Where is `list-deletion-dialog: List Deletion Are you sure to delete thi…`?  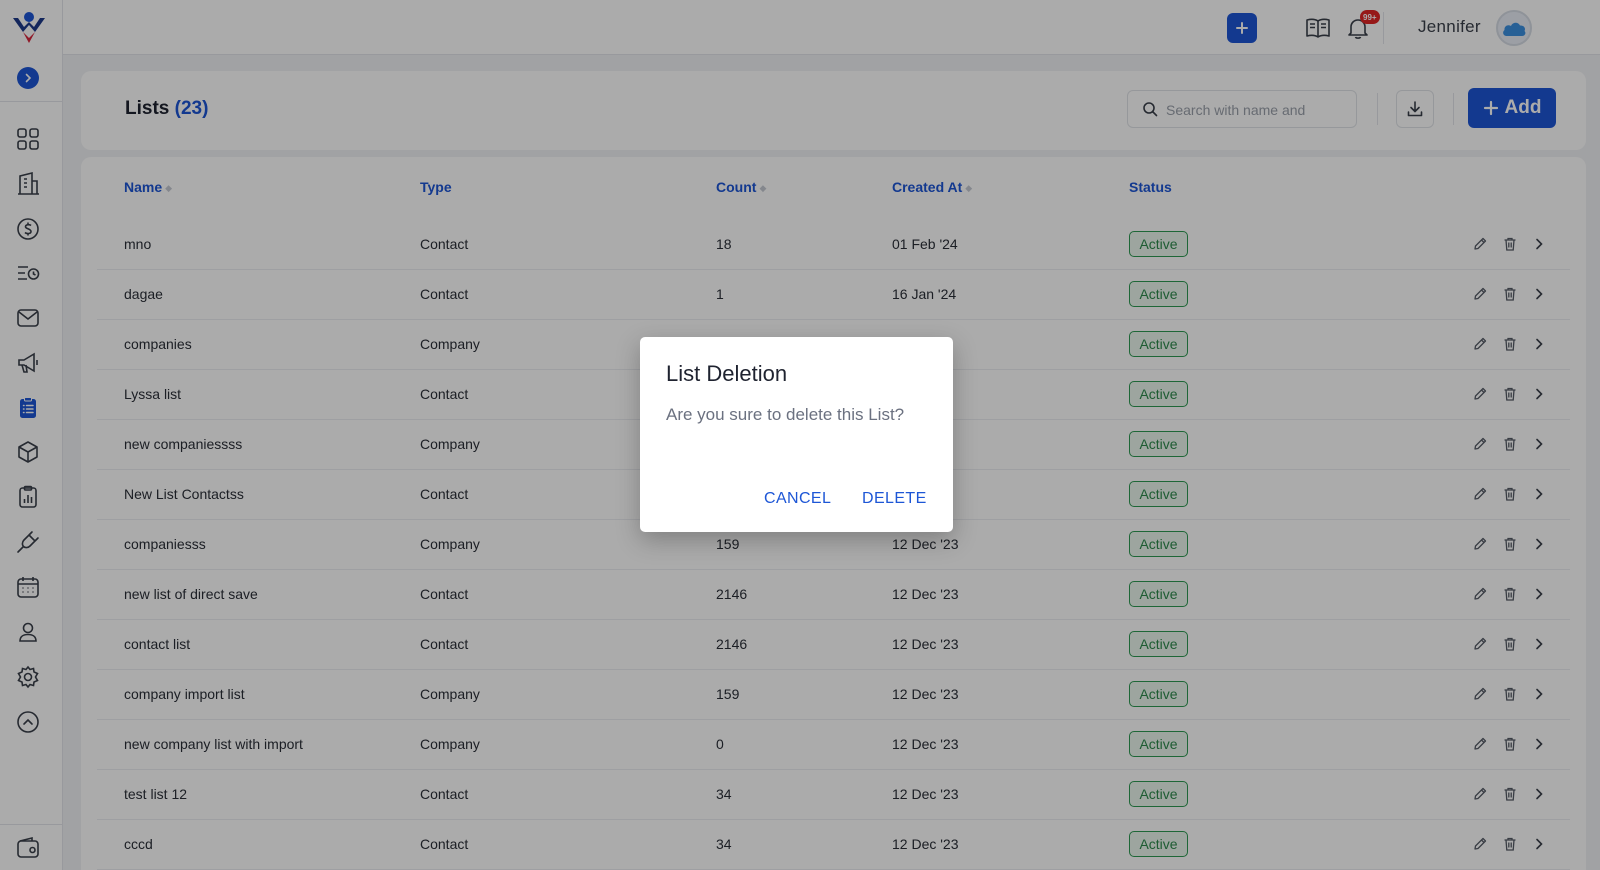
list-deletion-dialog: List Deletion Are you sure to delete thi… is located at coordinates (796, 434).